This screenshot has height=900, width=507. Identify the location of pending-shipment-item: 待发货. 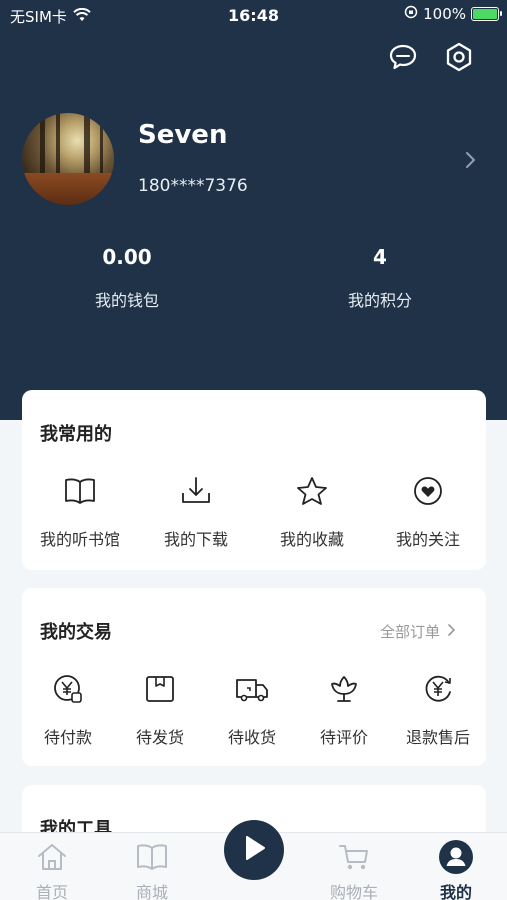
(160, 710).